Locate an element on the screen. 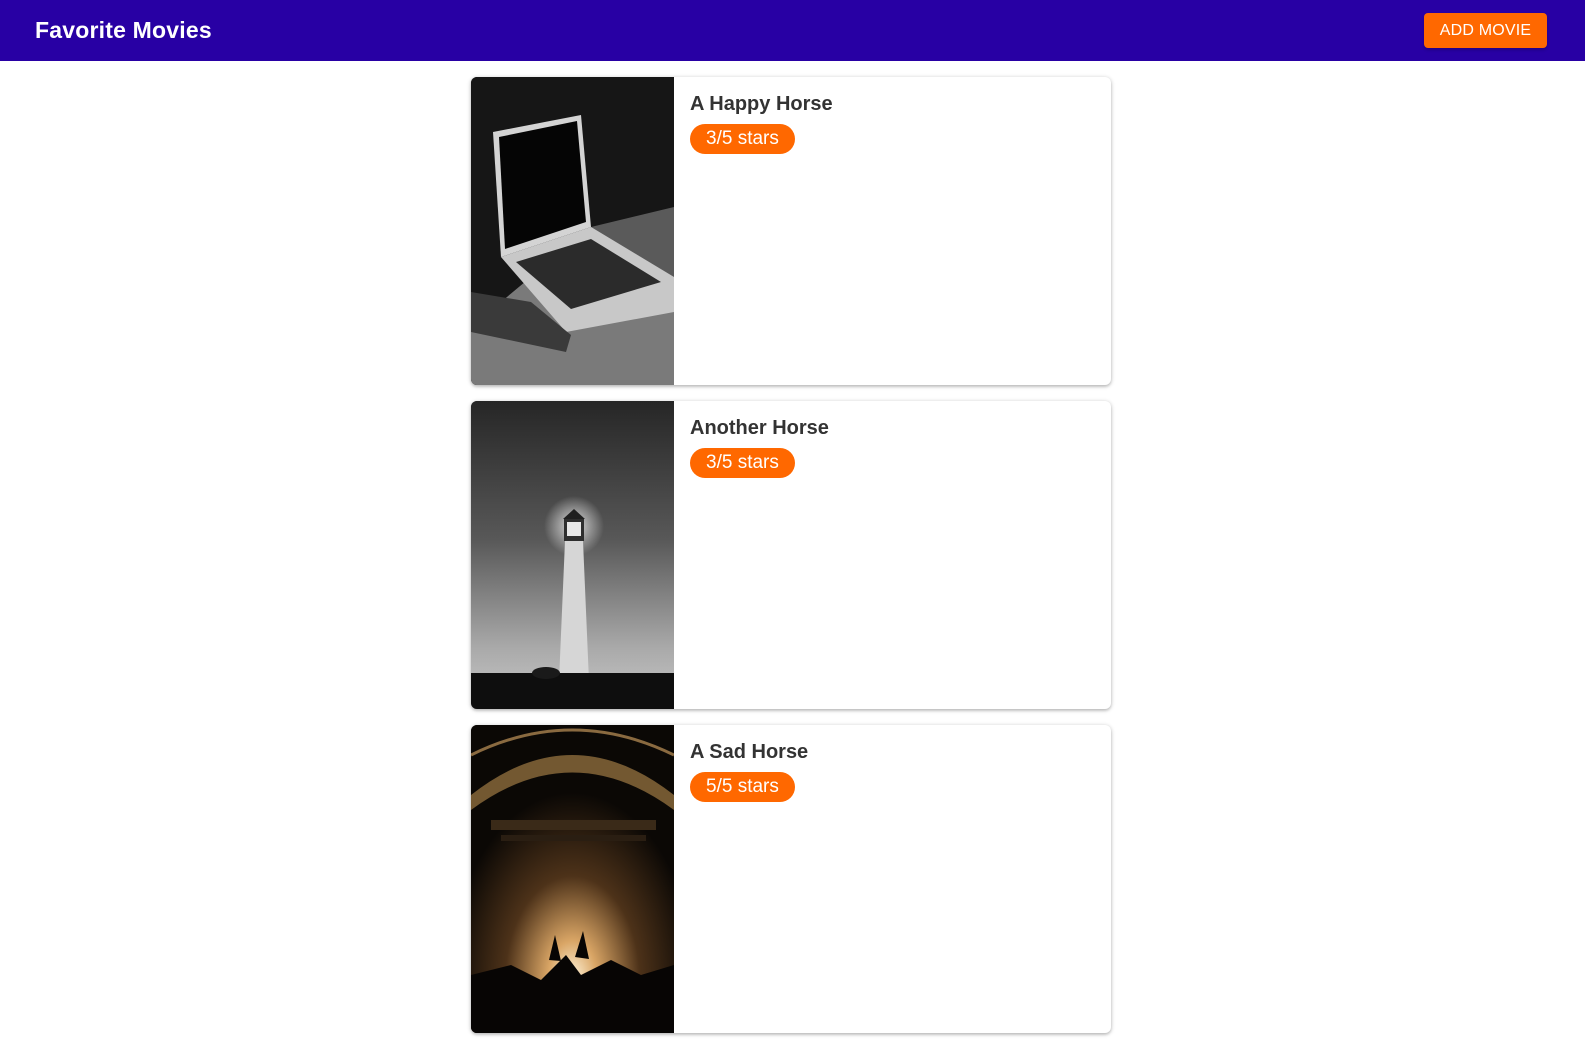  add-movie-button: ADD MOVIE is located at coordinates (1485, 30).